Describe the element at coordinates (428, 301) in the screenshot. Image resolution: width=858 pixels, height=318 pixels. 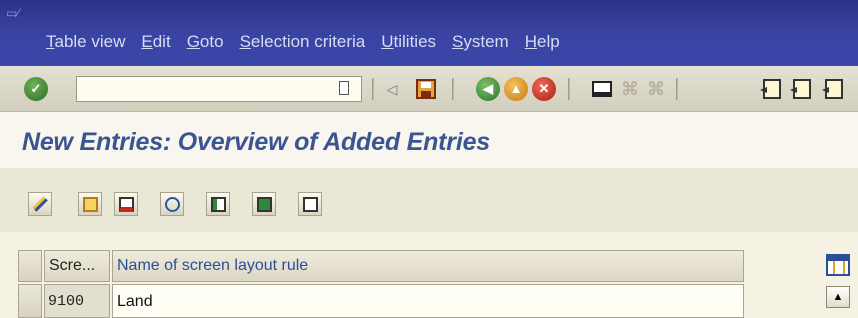
I see `table-cell-layout-rule: Land` at that location.